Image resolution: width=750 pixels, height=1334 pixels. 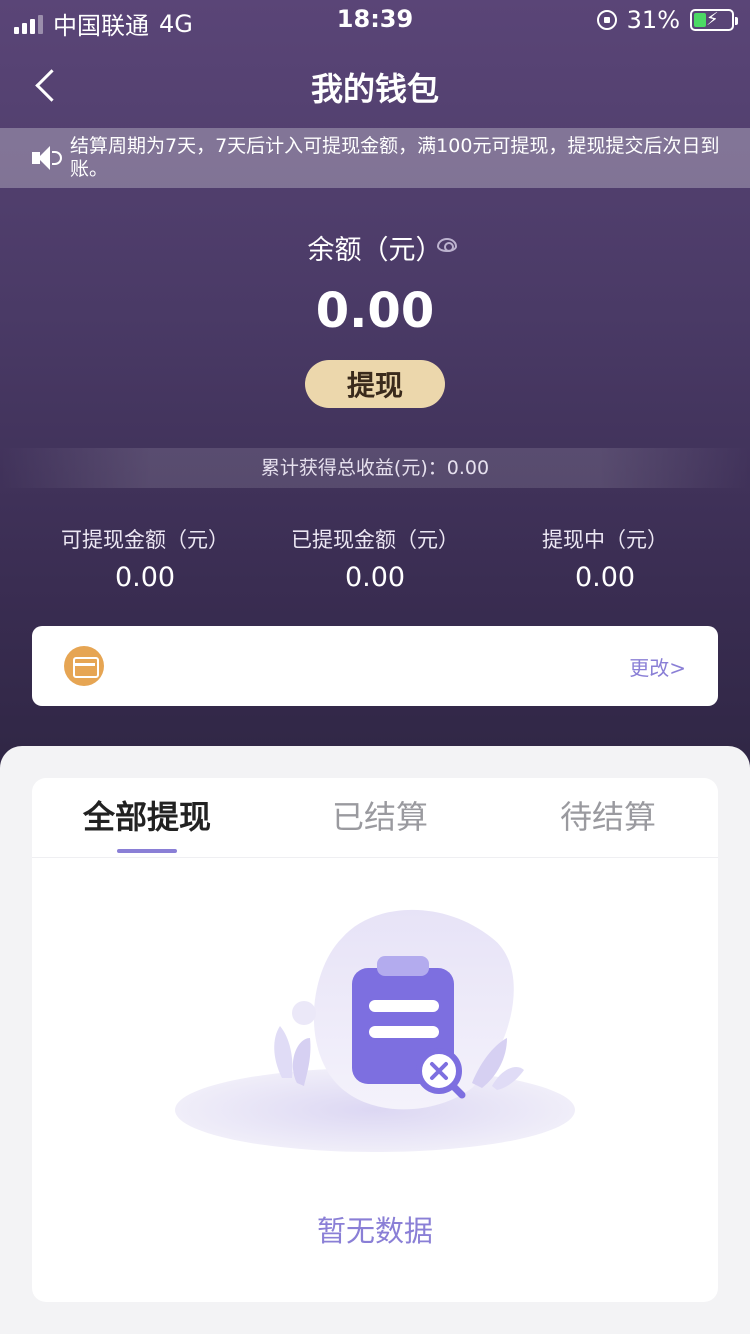 I want to click on battery-percent: 31%, so click(x=653, y=20).